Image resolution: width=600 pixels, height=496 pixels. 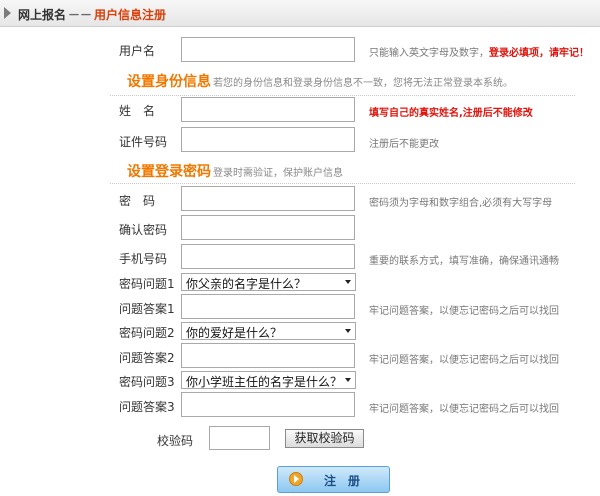 I want to click on password-input, so click(x=268, y=198).